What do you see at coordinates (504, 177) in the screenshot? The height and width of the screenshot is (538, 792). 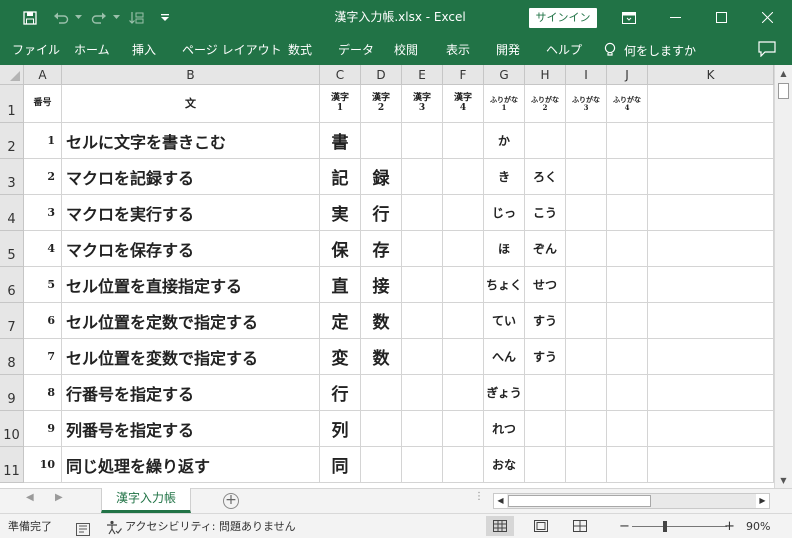 I see `cell-furigana-1: き` at bounding box center [504, 177].